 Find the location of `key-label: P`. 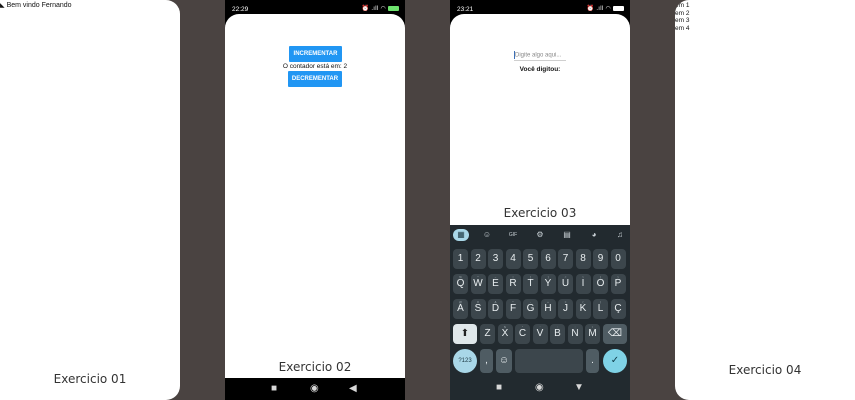

key-label: P is located at coordinates (618, 283).